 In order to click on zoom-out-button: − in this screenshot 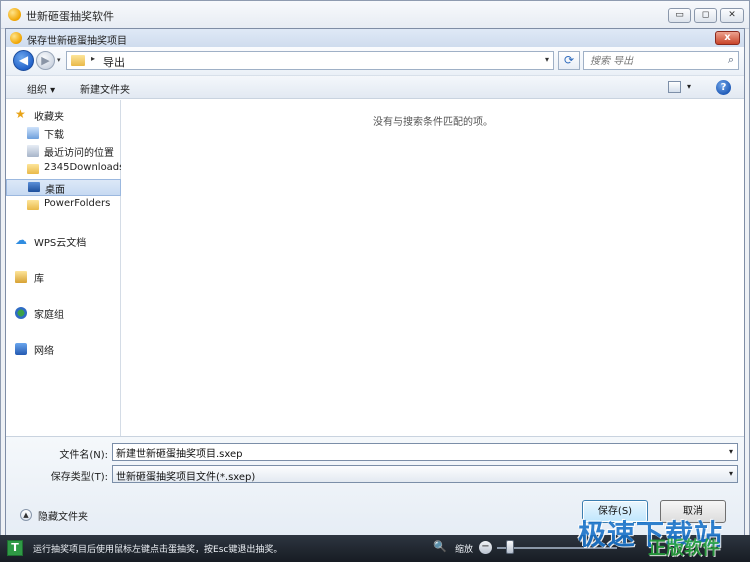, I will do `click(485, 547)`.